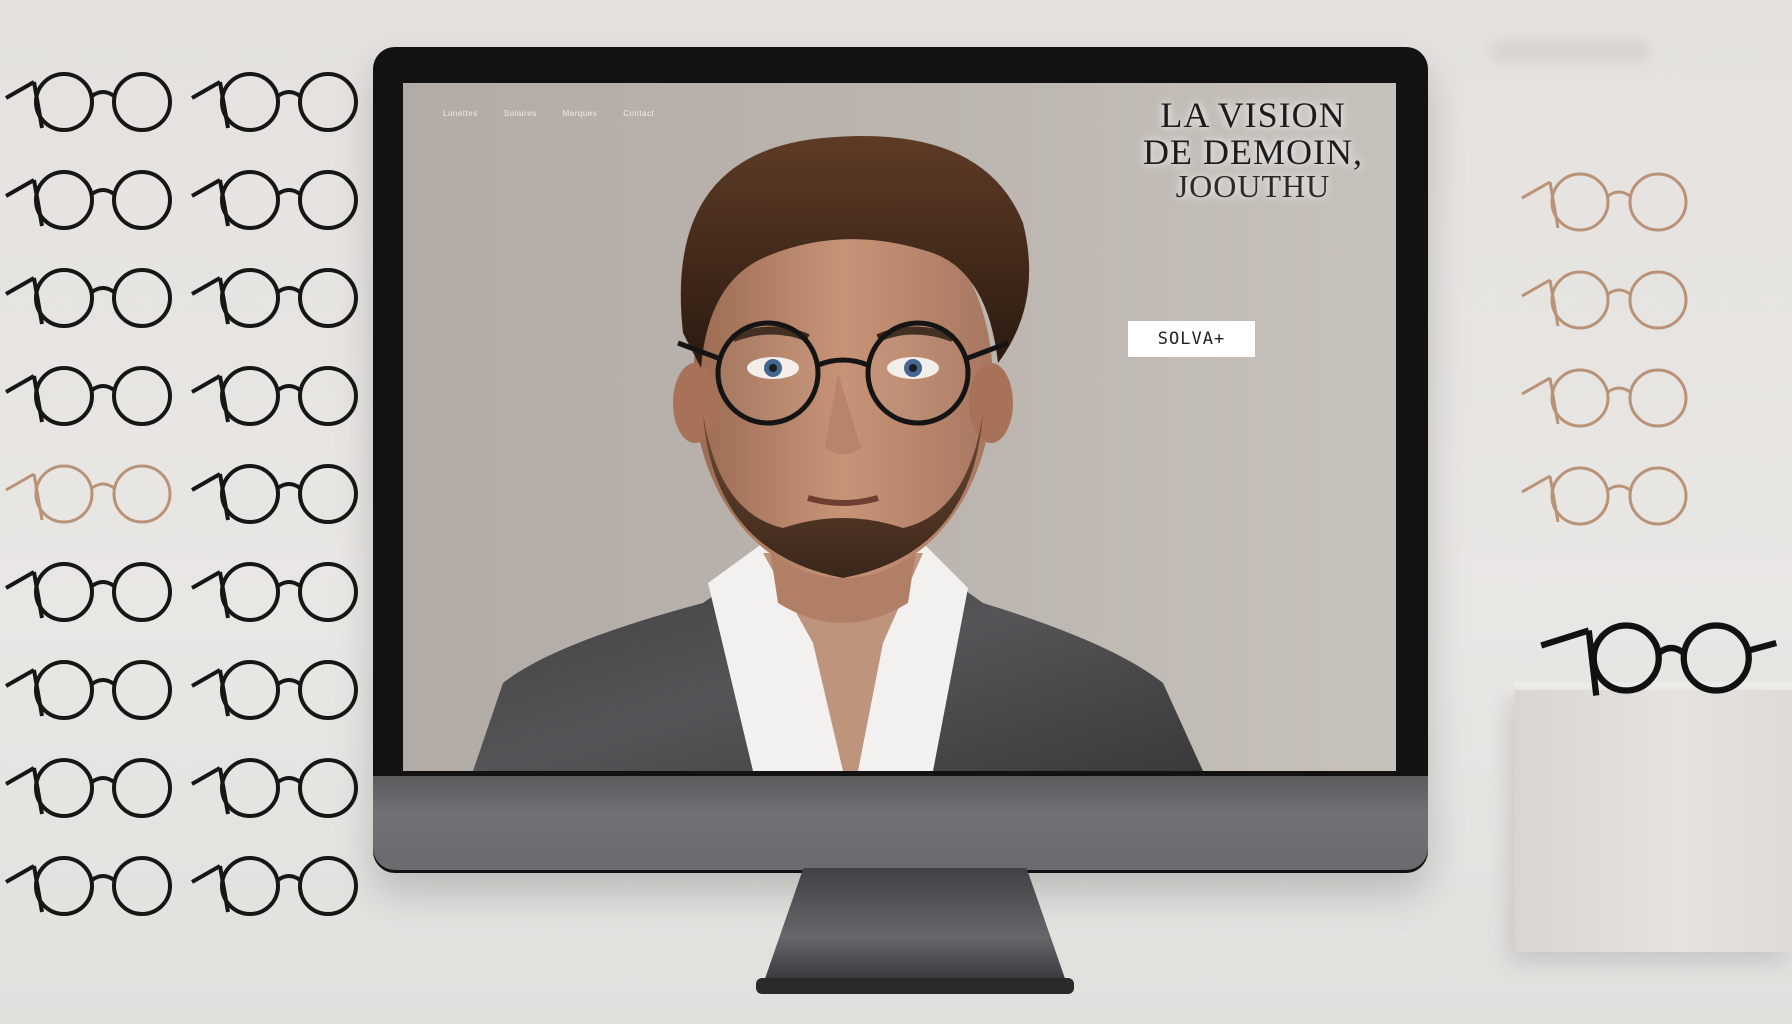  I want to click on blurred-logo, so click(1570, 51).